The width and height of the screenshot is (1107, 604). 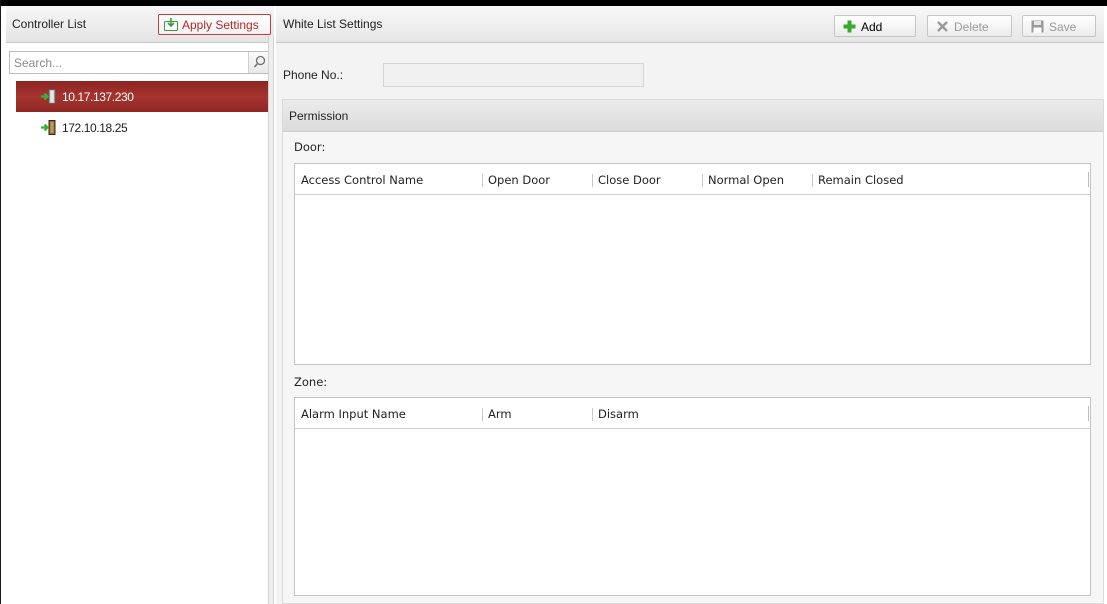 I want to click on window-left-border, so click(x=0, y=302).